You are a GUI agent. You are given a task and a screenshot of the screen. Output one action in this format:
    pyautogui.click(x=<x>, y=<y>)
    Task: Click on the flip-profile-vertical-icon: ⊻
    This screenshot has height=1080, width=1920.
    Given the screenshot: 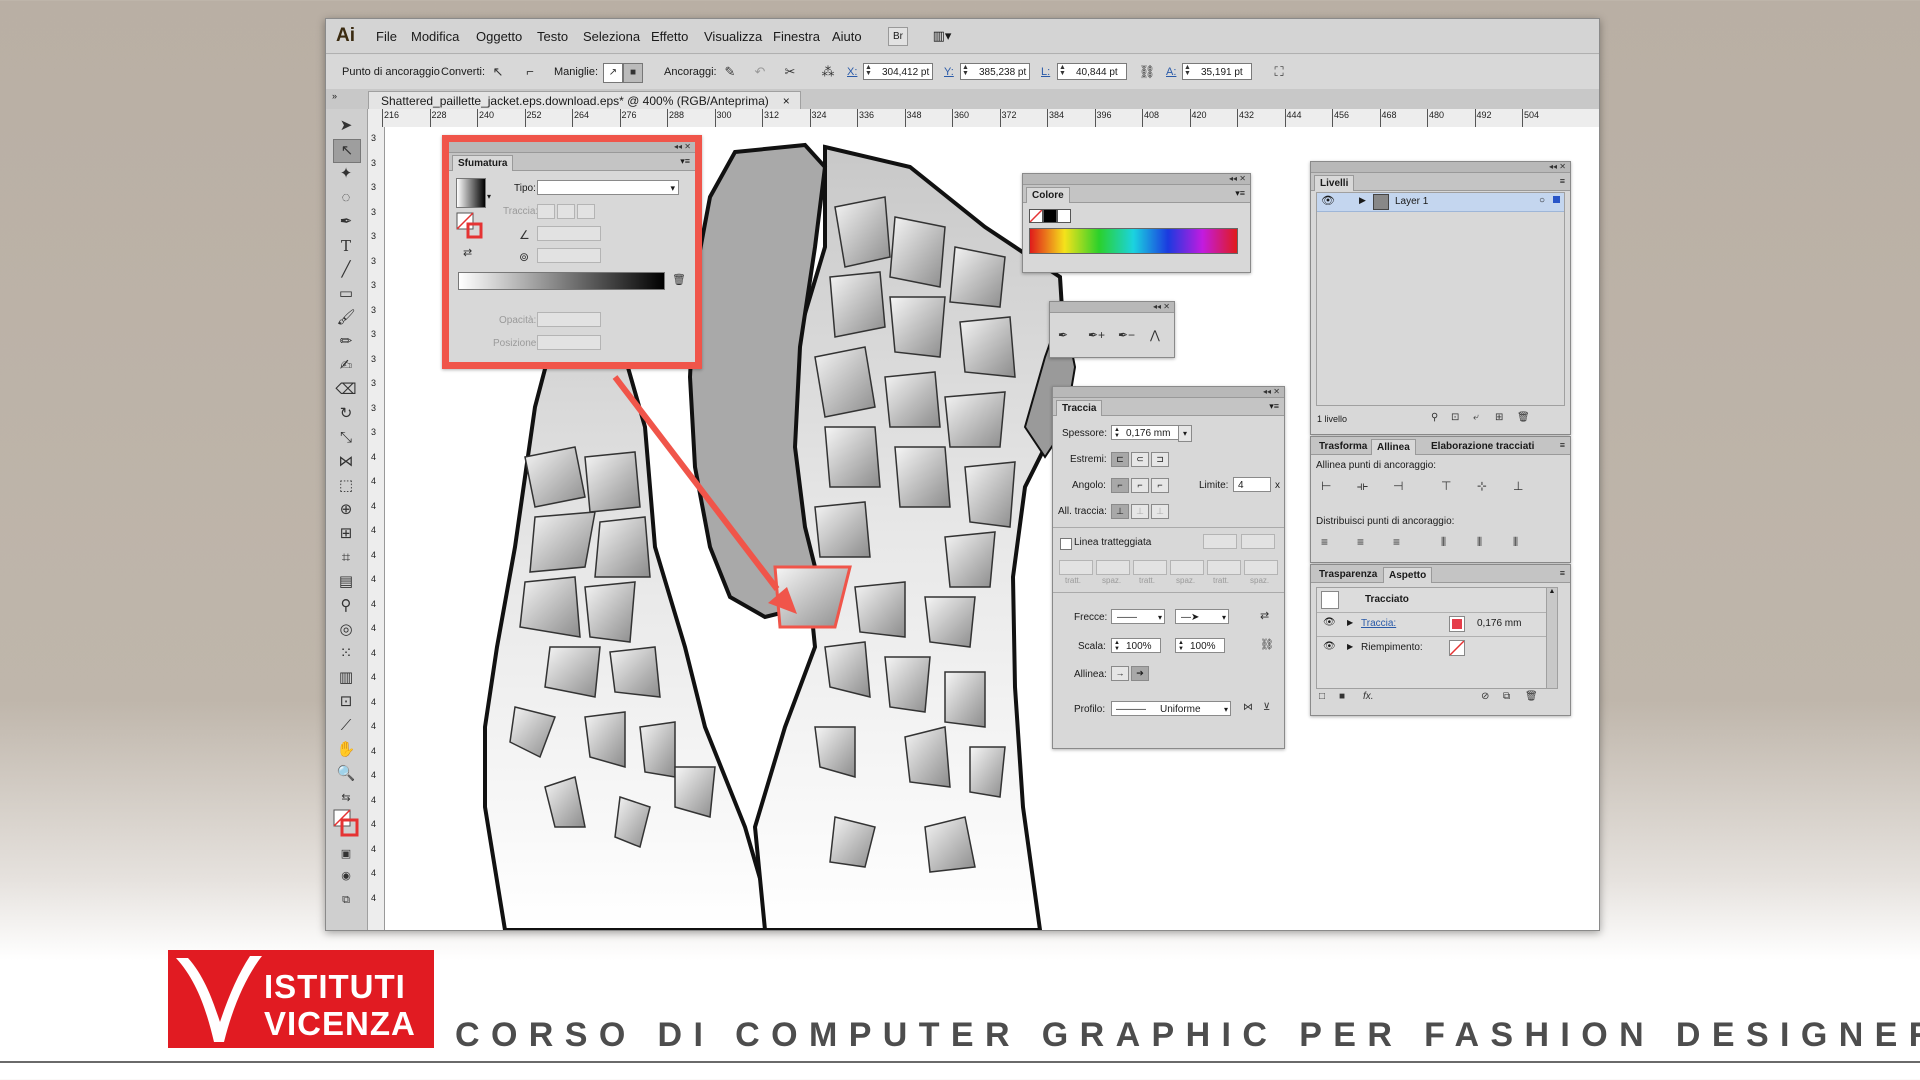 What is the action you would take?
    pyautogui.click(x=1266, y=707)
    